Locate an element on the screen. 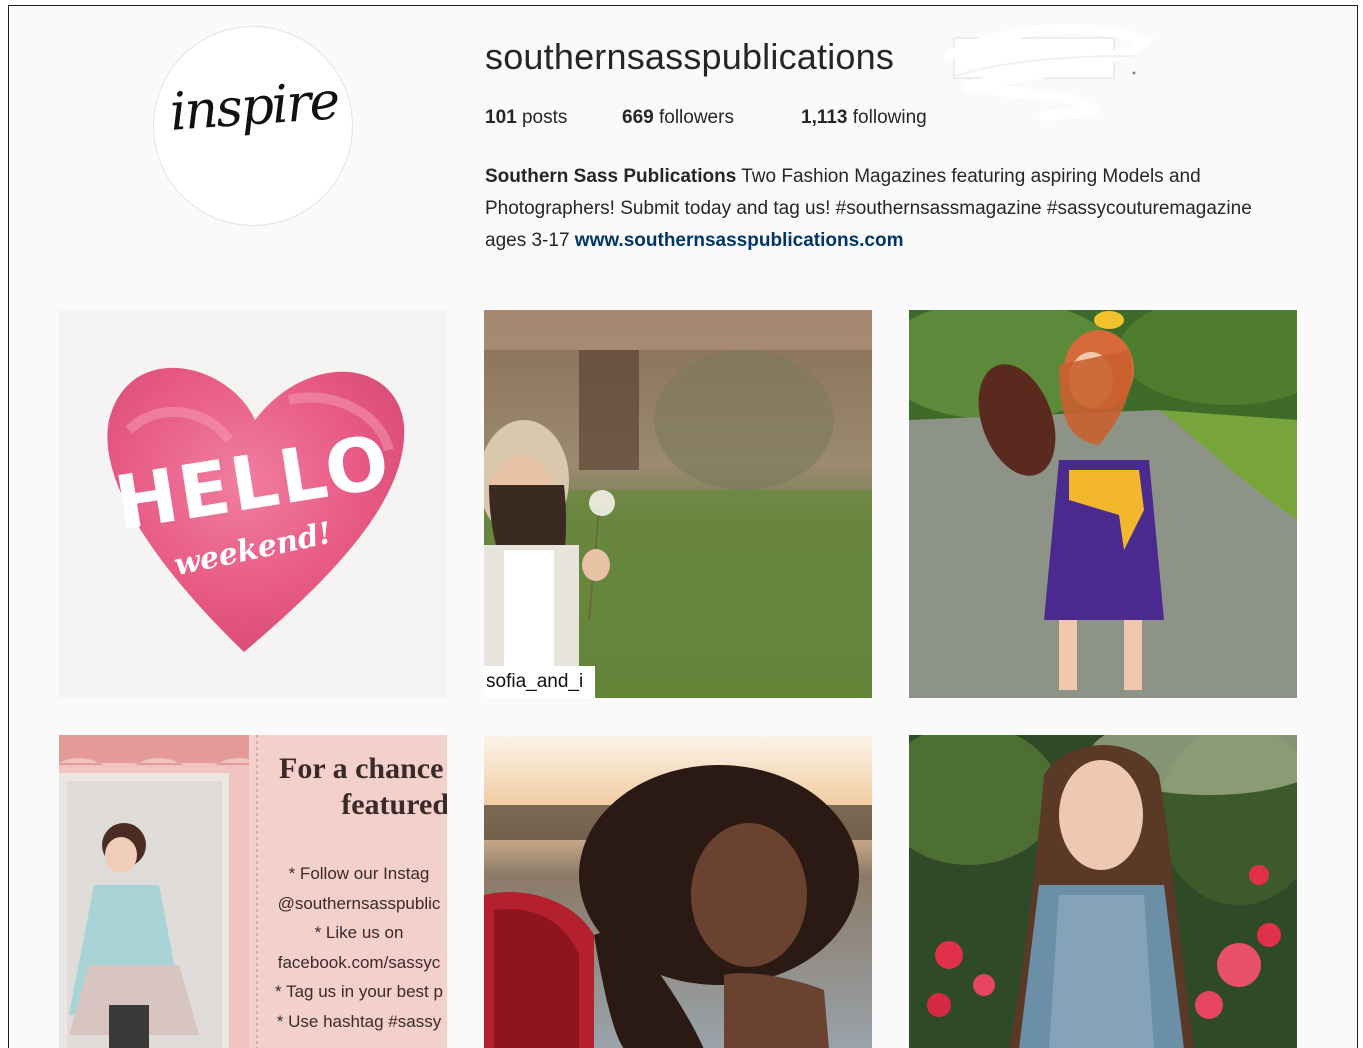 The width and height of the screenshot is (1363, 1048). promo-title-line: featured: is located at coordinates (394, 804).